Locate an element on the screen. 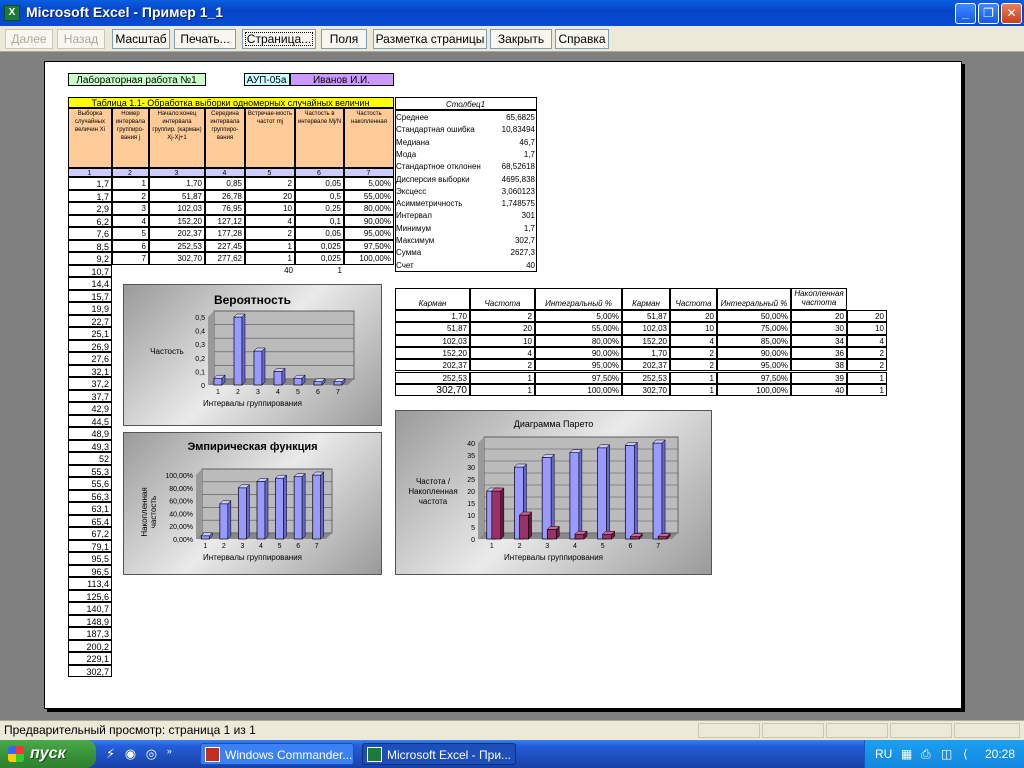  sample-value: 26,9 is located at coordinates (90, 345).